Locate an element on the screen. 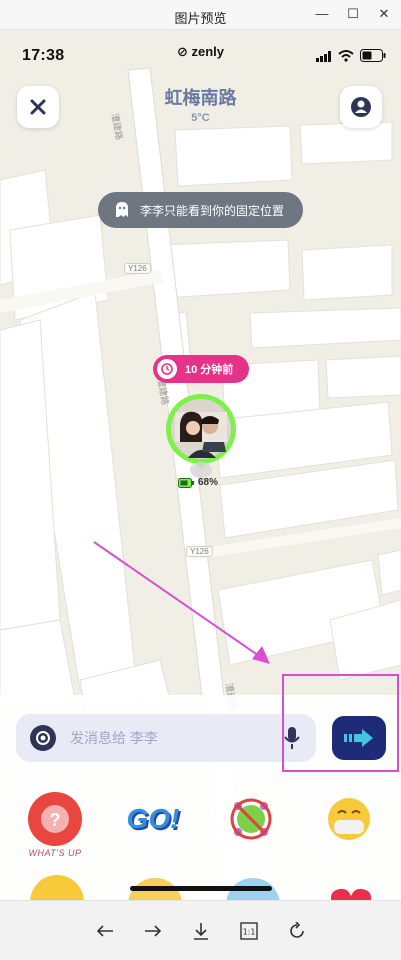 The height and width of the screenshot is (960, 401). message-input: 发消息给 李李 is located at coordinates (166, 738).